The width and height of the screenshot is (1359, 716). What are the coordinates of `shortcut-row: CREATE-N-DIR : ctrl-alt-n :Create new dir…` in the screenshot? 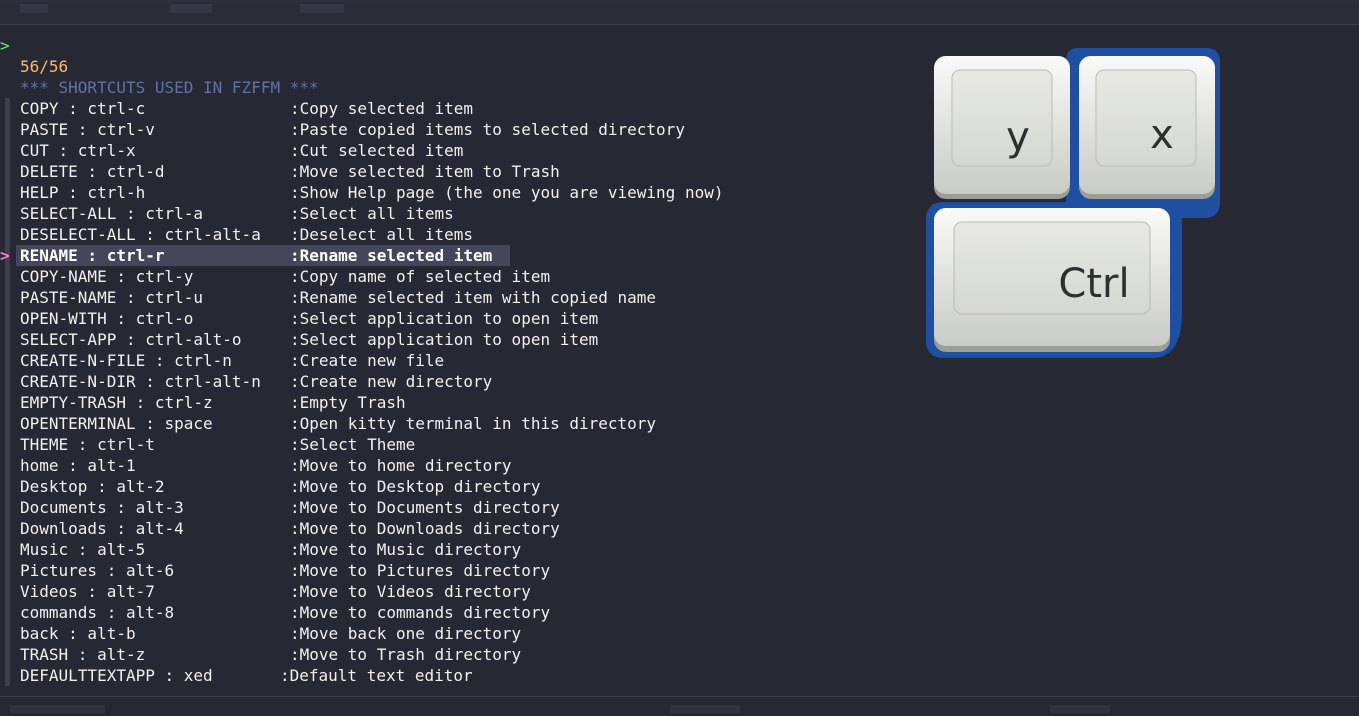 It's located at (450, 381).